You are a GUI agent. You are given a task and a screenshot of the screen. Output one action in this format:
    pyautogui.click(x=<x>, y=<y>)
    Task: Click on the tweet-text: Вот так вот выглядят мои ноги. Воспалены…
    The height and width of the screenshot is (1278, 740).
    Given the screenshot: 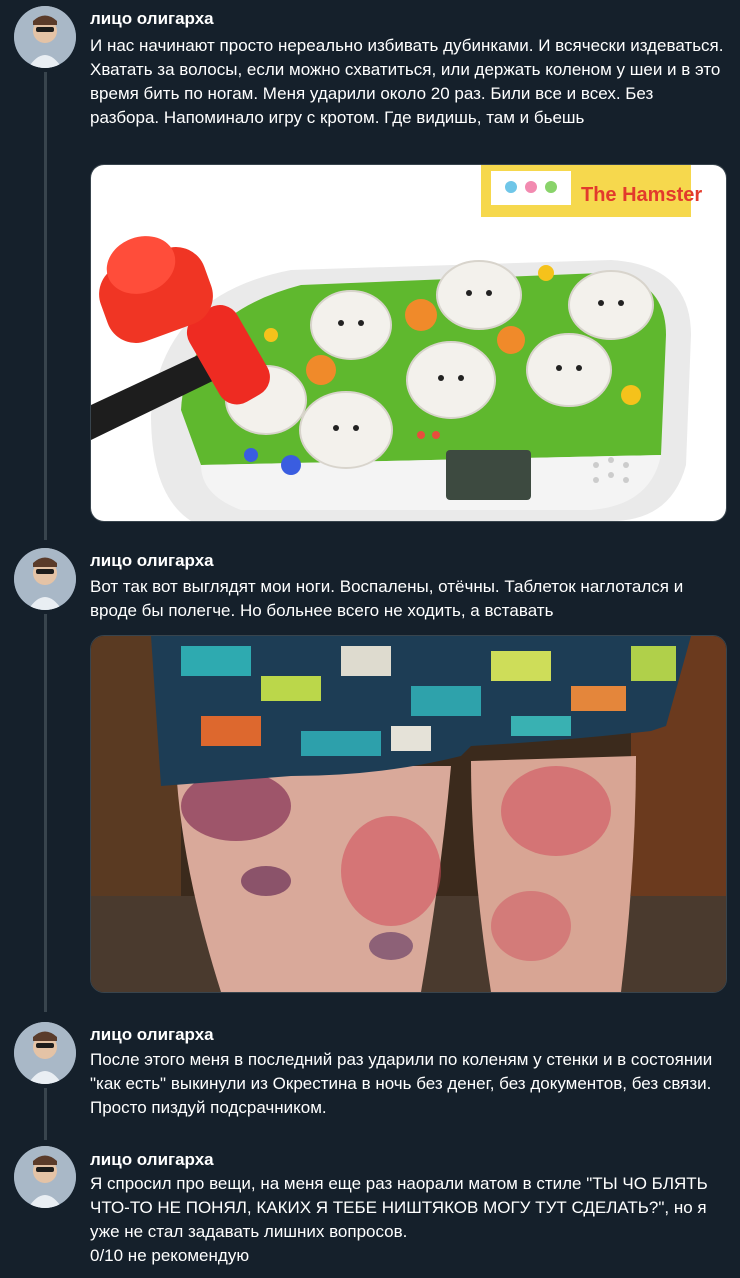 What is the action you would take?
    pyautogui.click(x=389, y=598)
    